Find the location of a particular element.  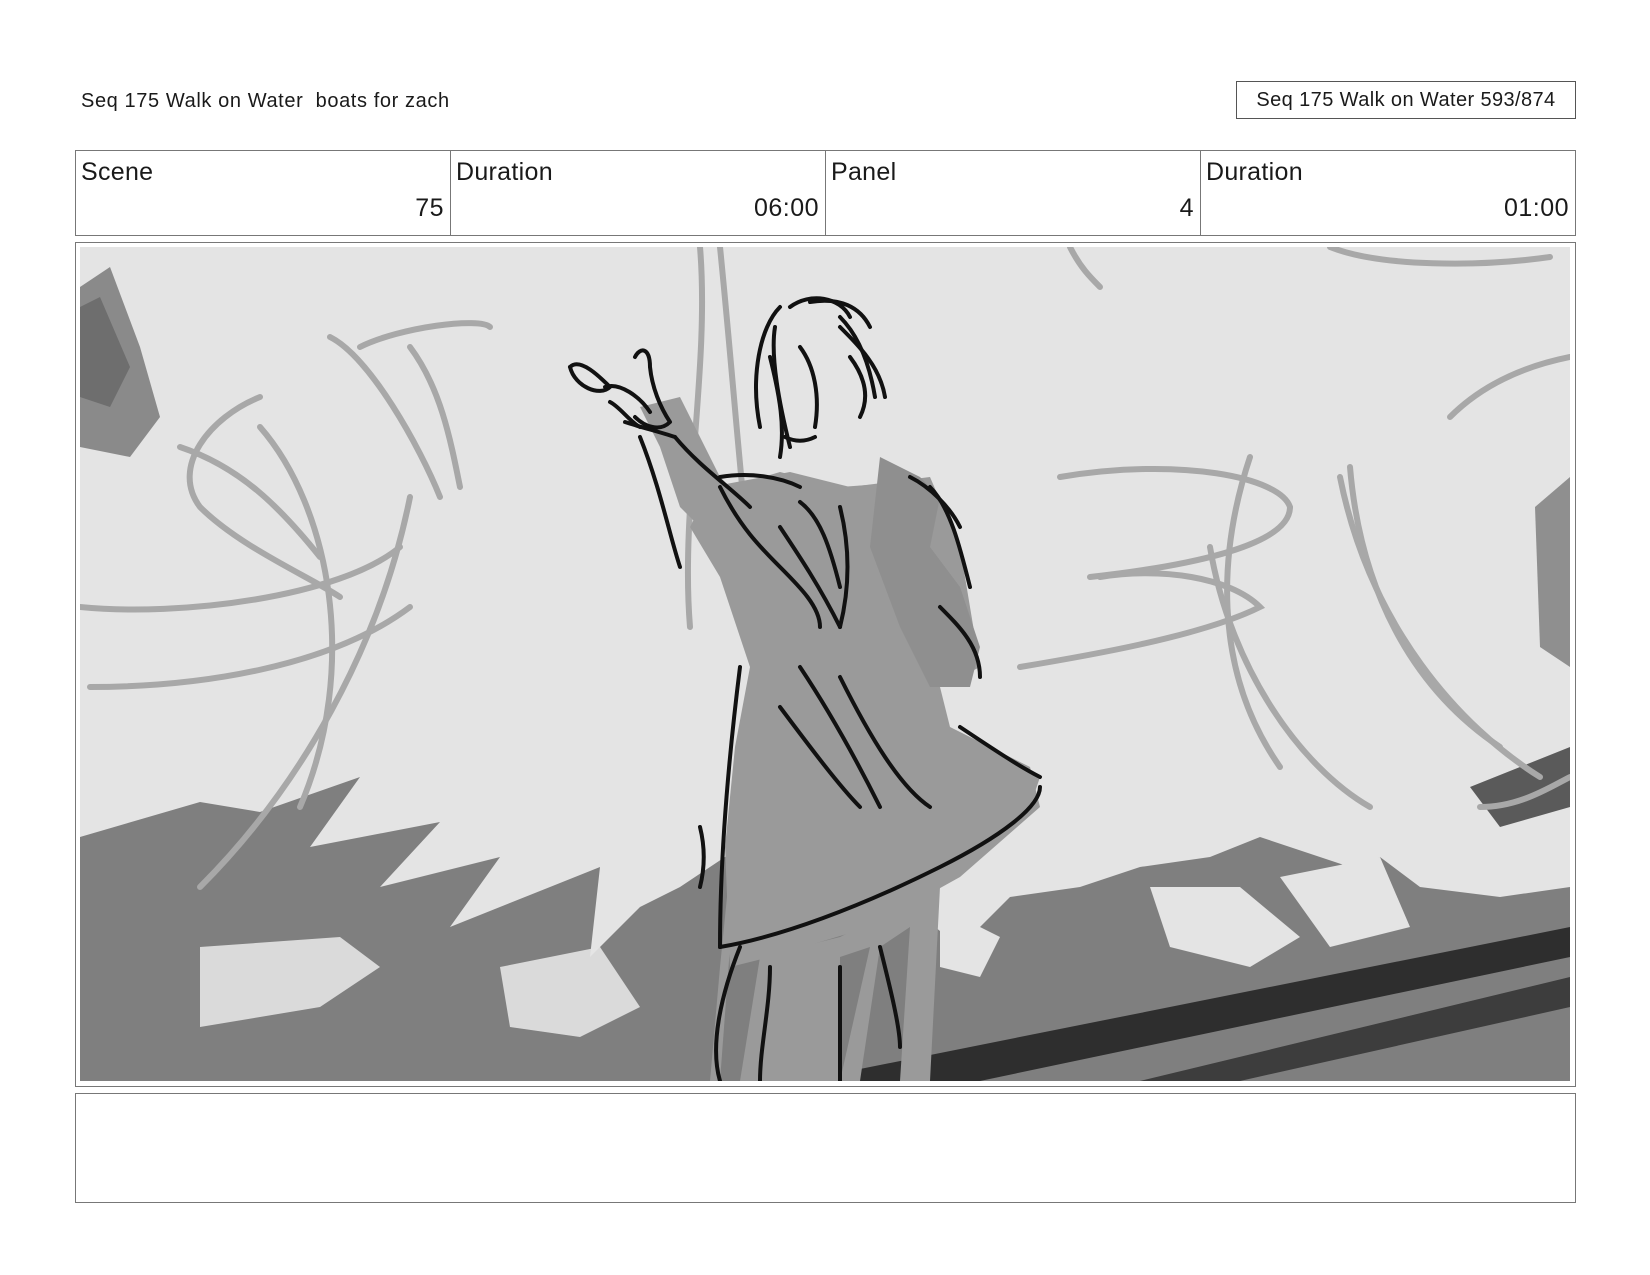

scene-duration-value: 06:00 is located at coordinates (786, 208).